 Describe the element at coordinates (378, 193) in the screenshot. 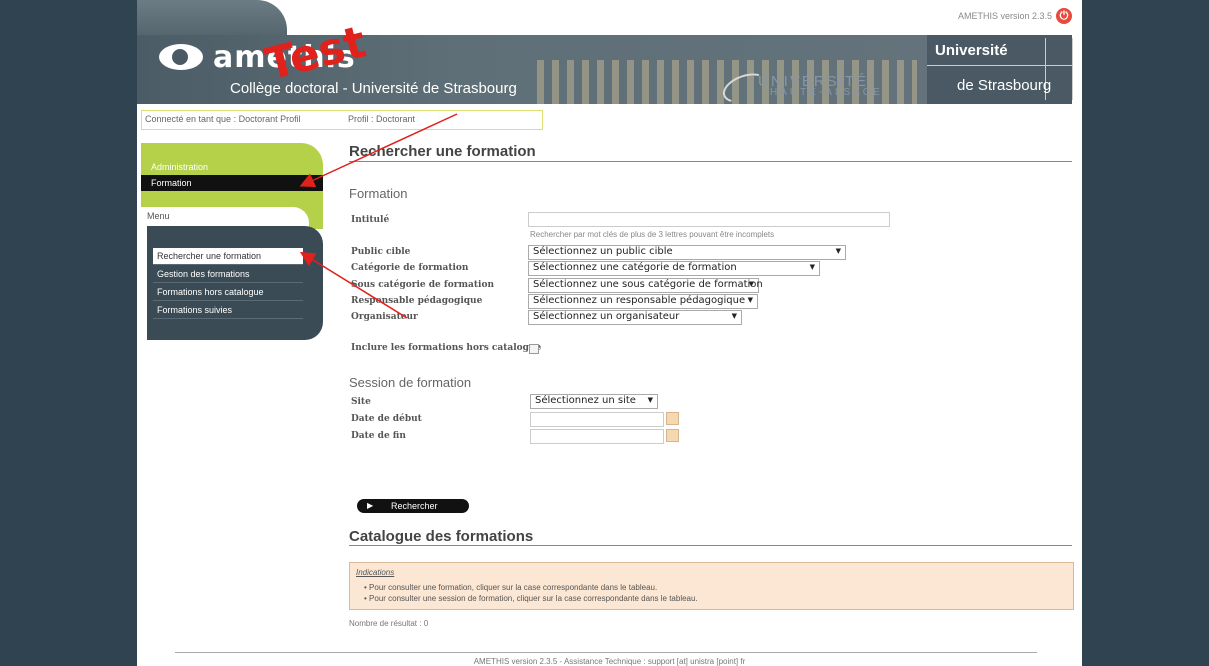

I see `formation-section-title: Formation` at that location.